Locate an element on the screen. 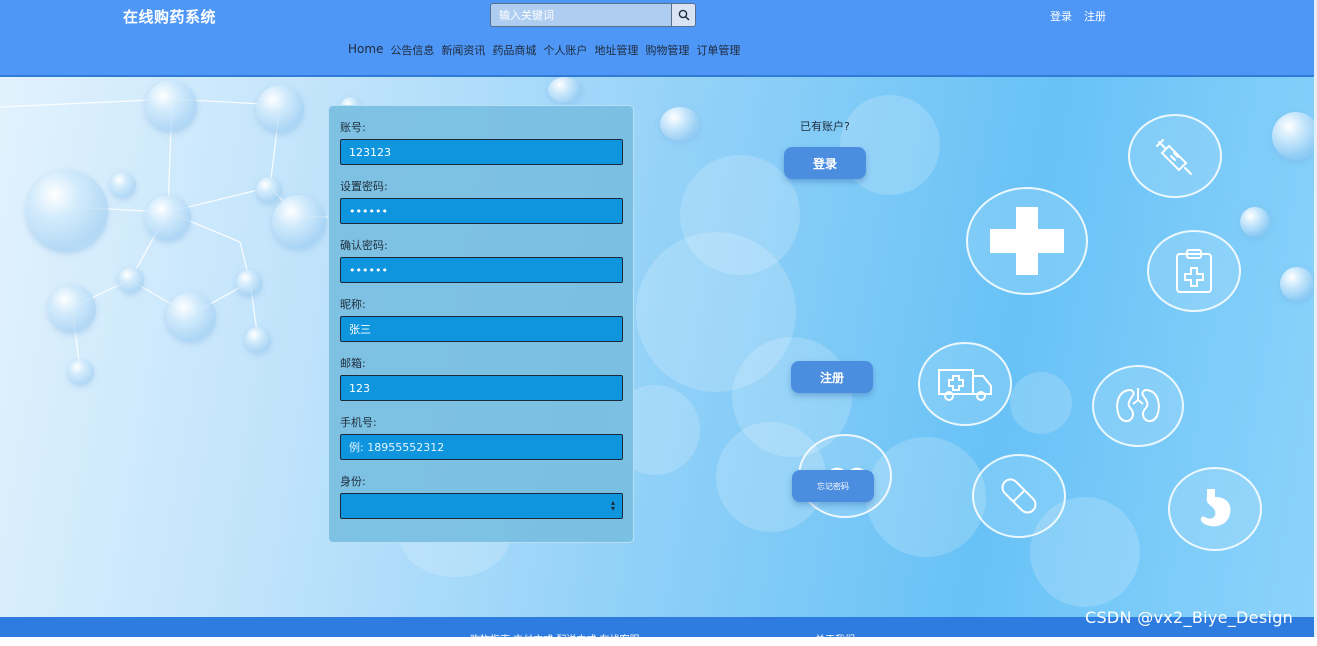  nav-item-account: 个人账户 is located at coordinates (565, 50).